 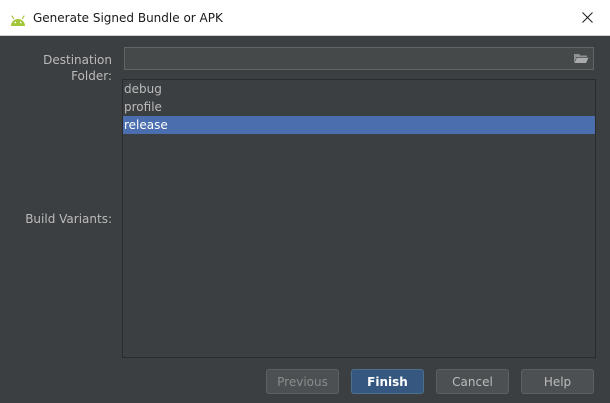 What do you see at coordinates (359, 89) in the screenshot?
I see `list-item-debug: debug` at bounding box center [359, 89].